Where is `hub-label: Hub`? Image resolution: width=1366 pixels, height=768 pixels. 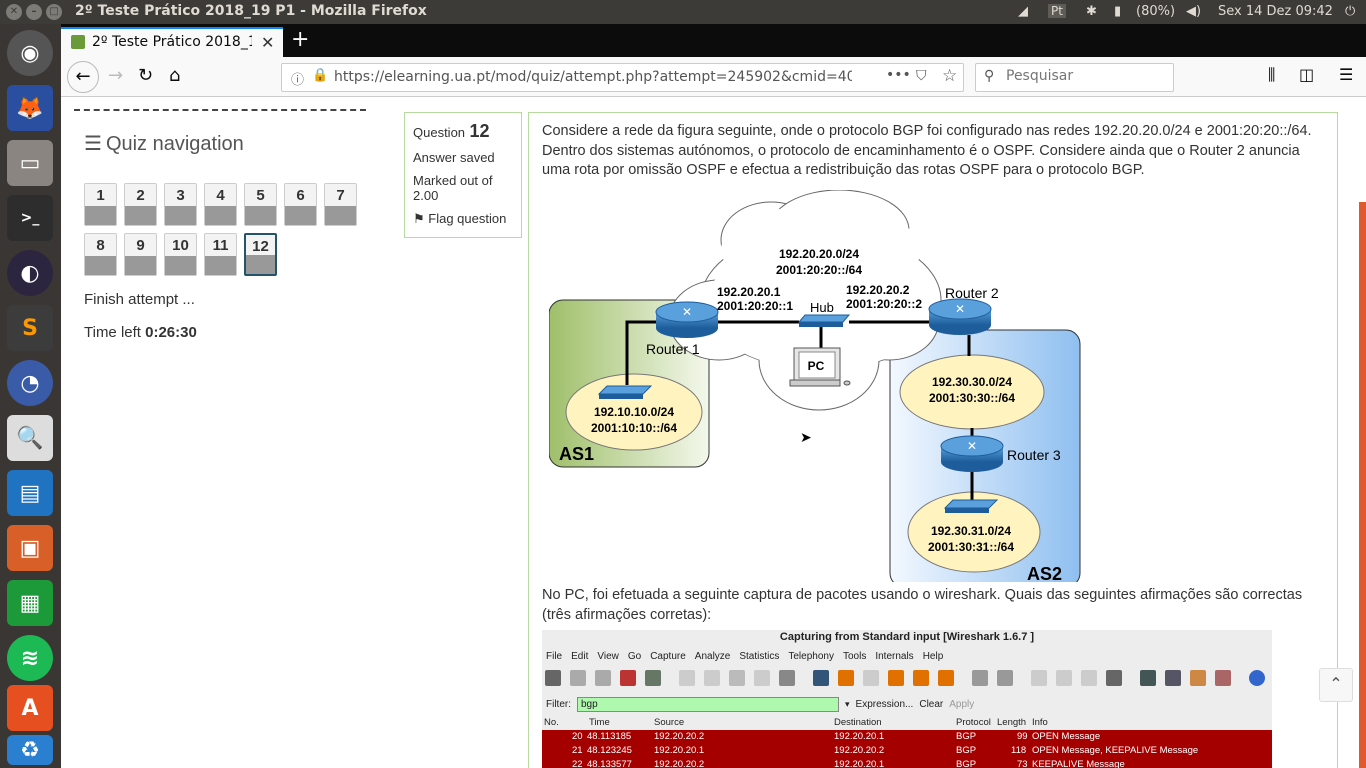
hub-label: Hub is located at coordinates (822, 307).